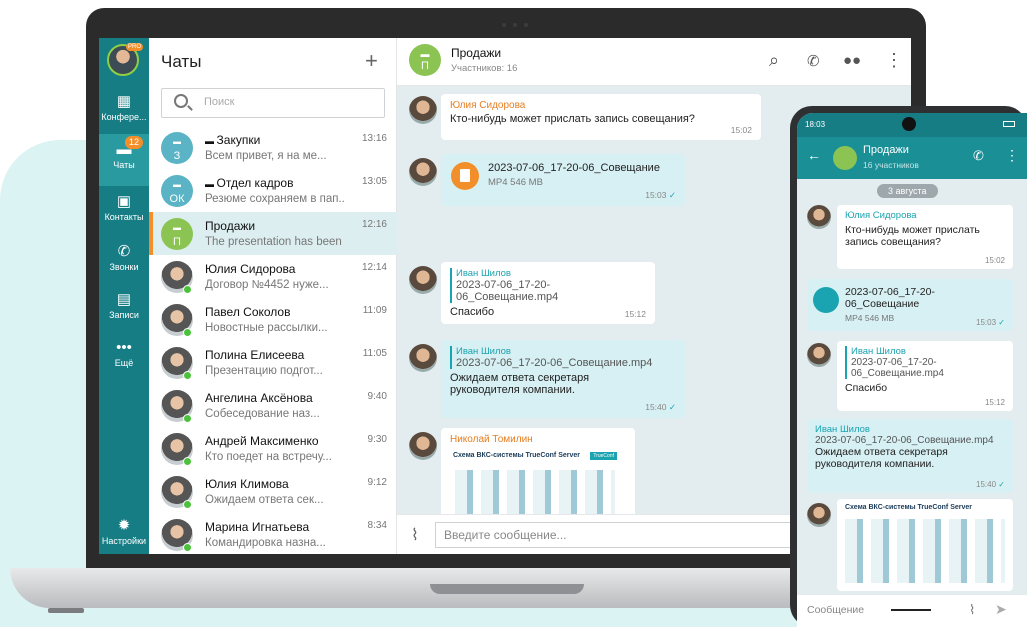 This screenshot has width=1027, height=627. Describe the element at coordinates (187, 375) in the screenshot. I see `online-status-dot` at that location.